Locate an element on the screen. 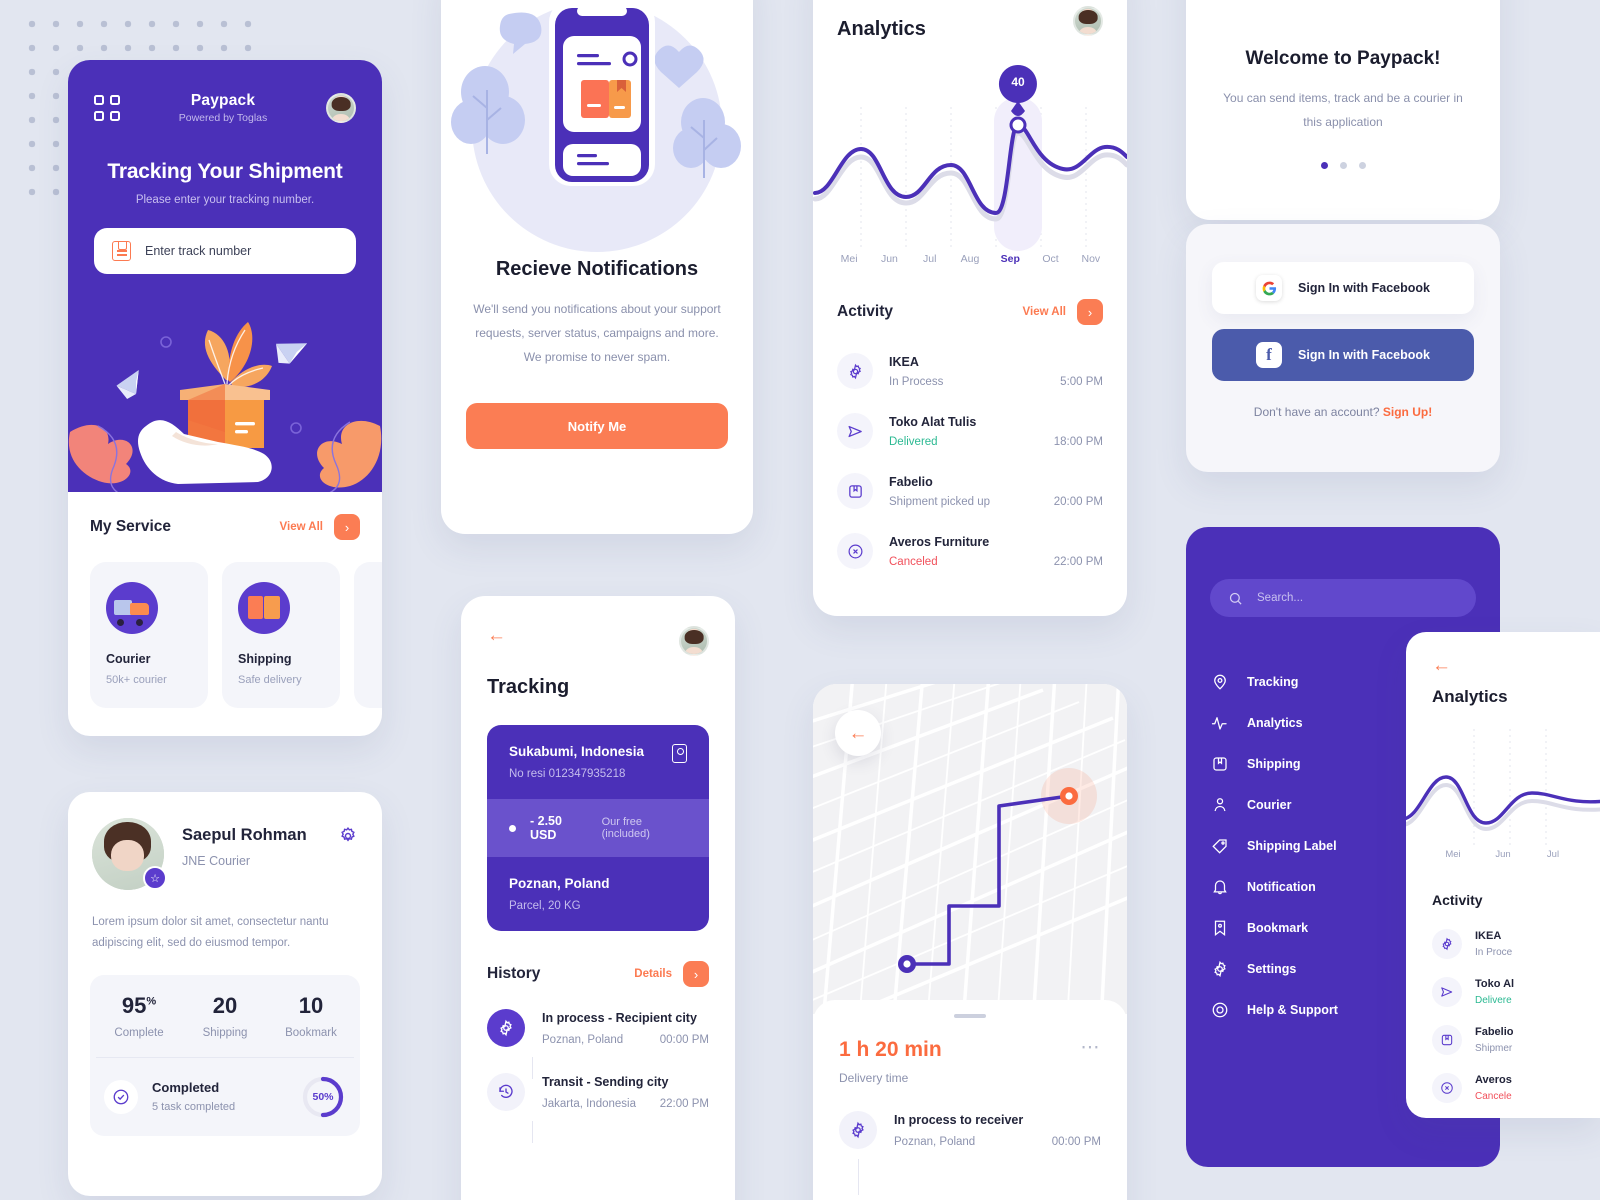 The height and width of the screenshot is (1200, 1600). page-subtitle: Please enter your tracking number. is located at coordinates (225, 200).